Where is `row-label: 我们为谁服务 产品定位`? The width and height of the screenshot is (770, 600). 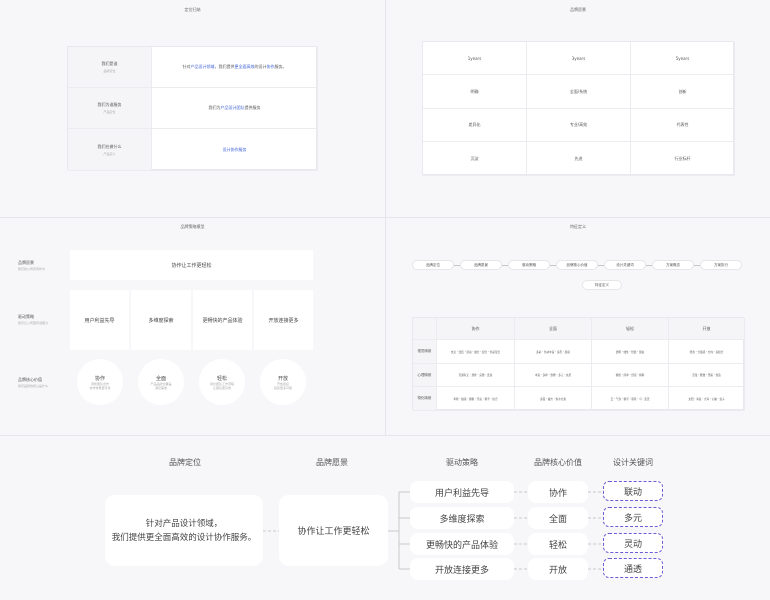 row-label: 我们为谁服务 产品定位 is located at coordinates (110, 108).